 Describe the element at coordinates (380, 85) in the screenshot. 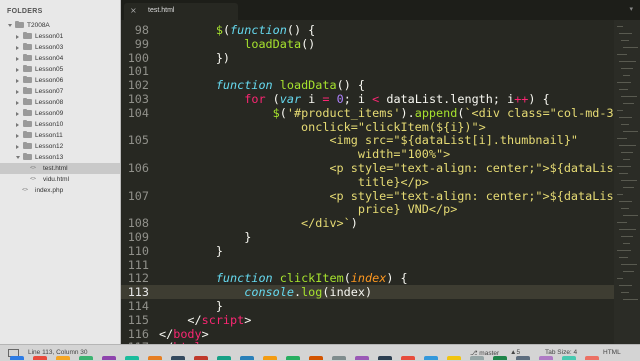

I see `code-line: 102 function loadData() {` at that location.